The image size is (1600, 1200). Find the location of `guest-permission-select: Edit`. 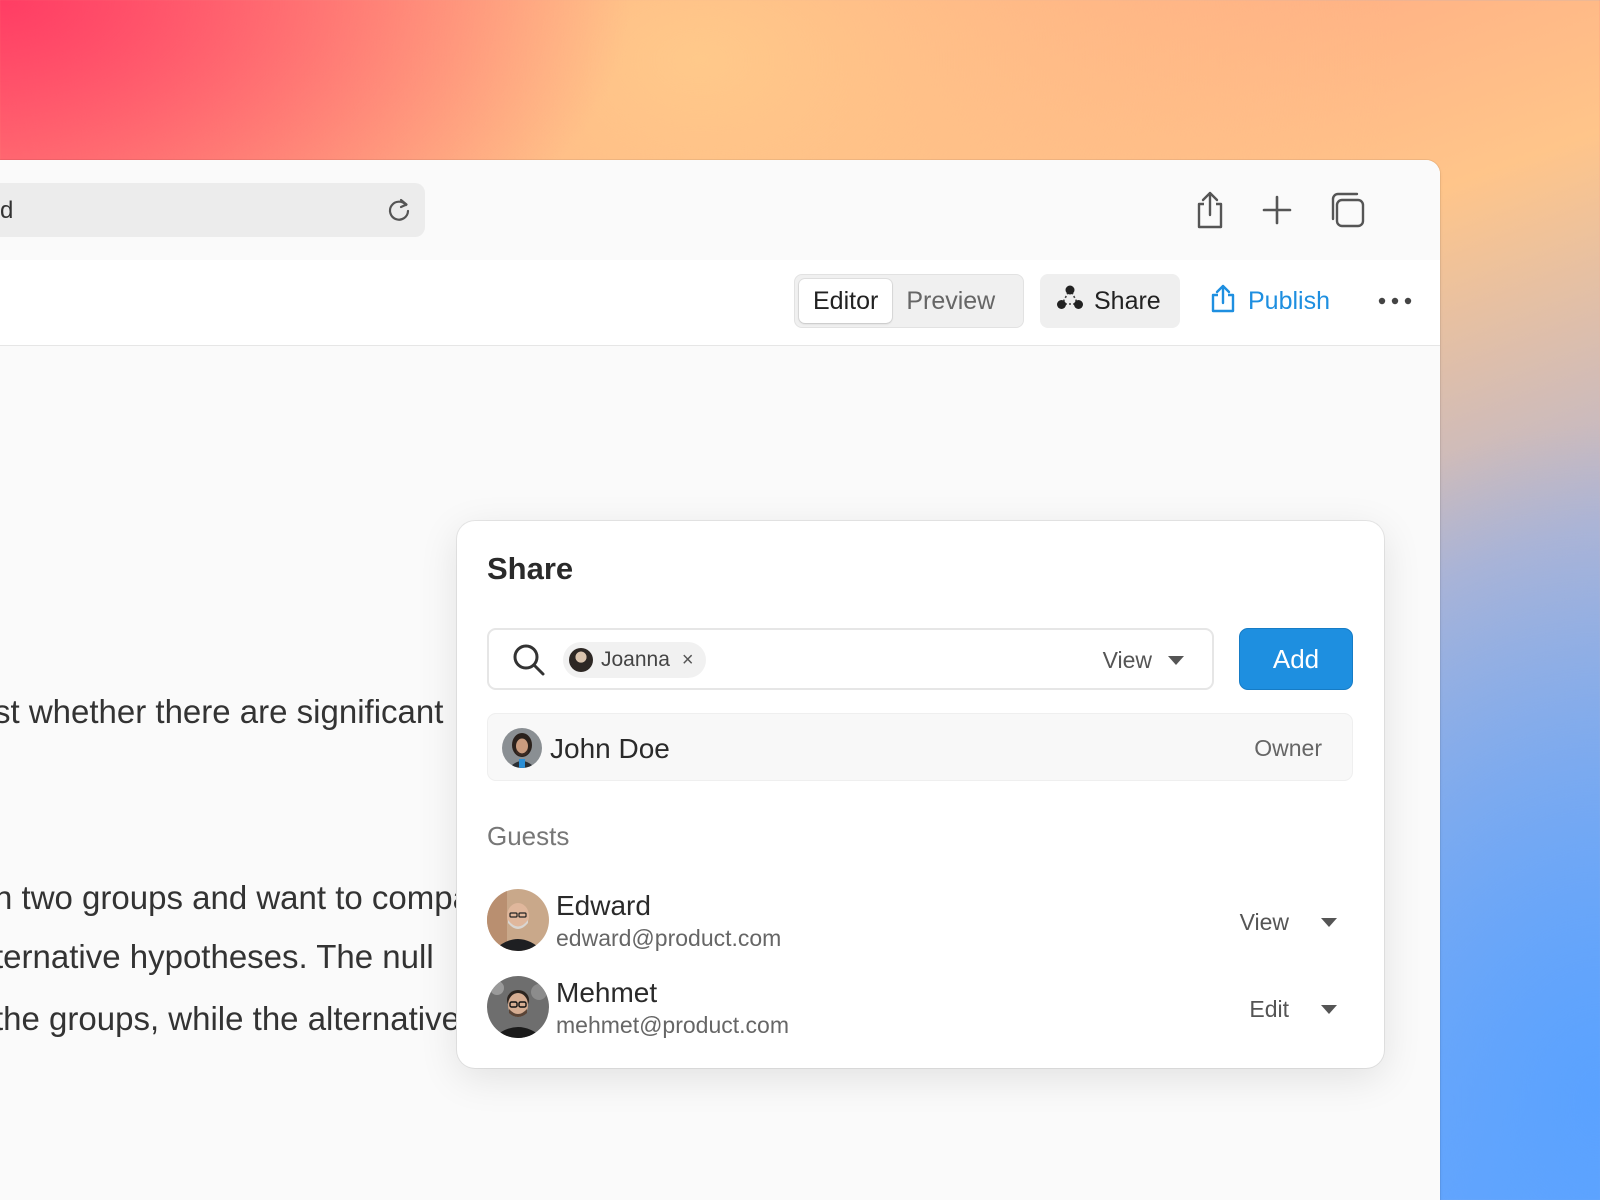

guest-permission-select: Edit is located at coordinates (1293, 1009).